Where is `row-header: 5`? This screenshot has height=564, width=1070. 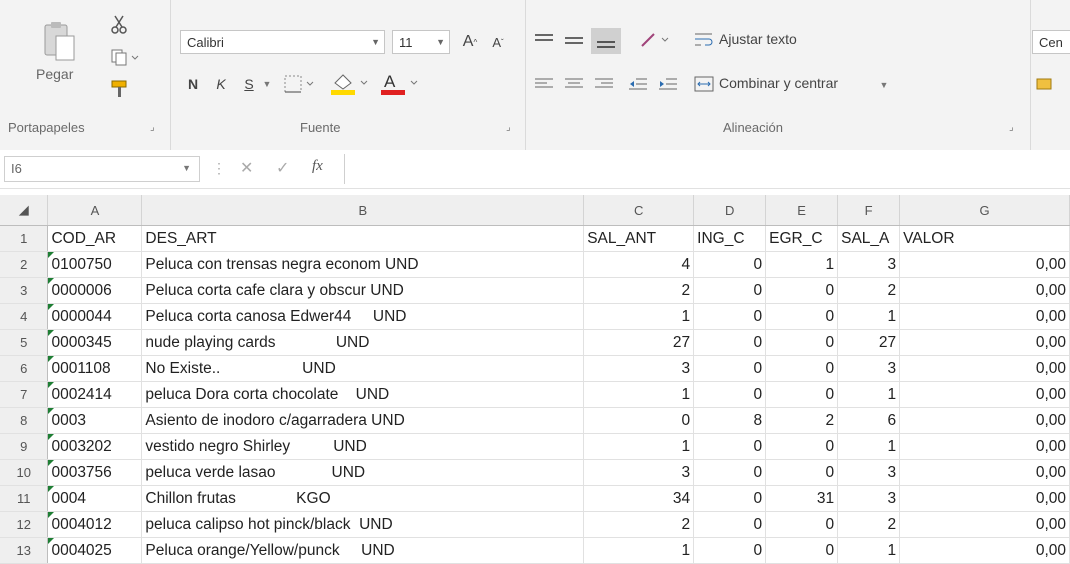
row-header: 5 is located at coordinates (24, 342).